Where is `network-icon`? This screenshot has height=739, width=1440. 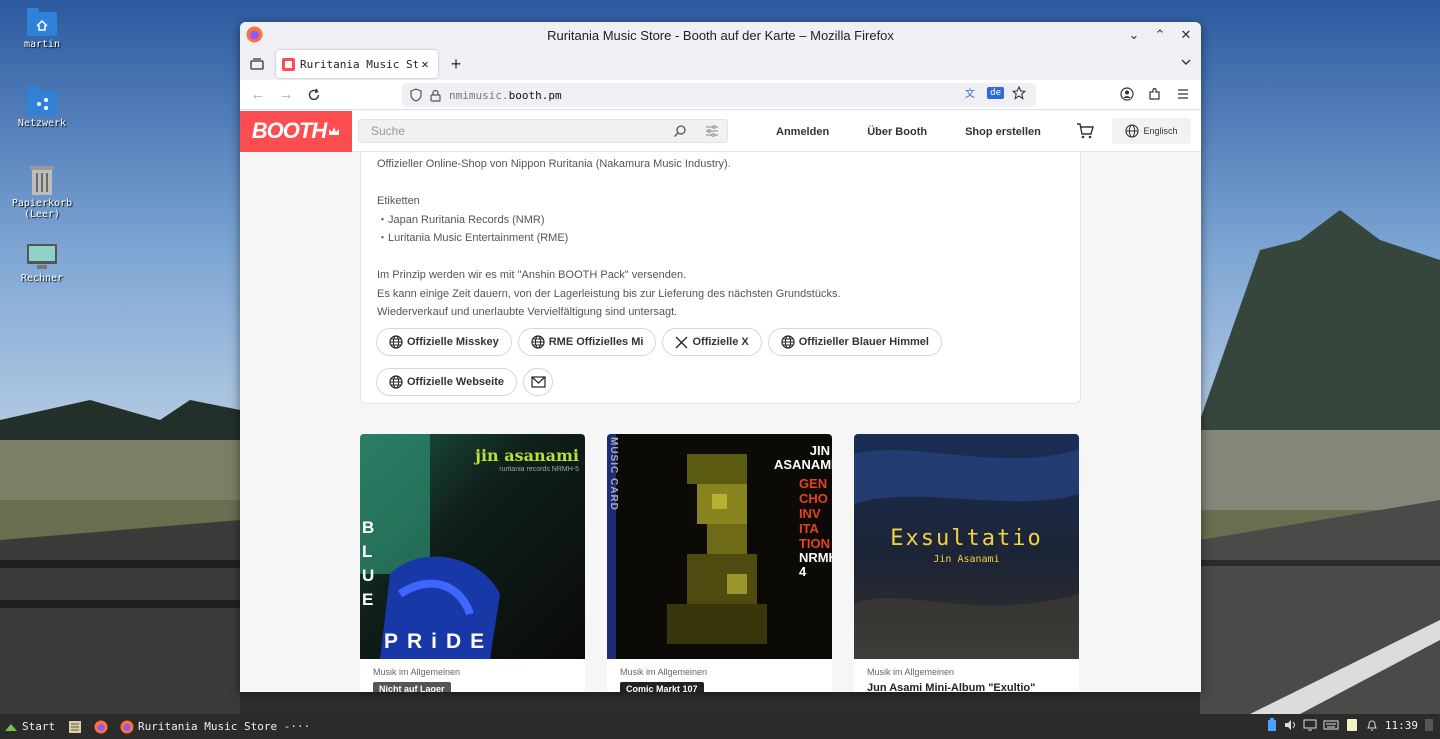 network-icon is located at coordinates (1310, 725).